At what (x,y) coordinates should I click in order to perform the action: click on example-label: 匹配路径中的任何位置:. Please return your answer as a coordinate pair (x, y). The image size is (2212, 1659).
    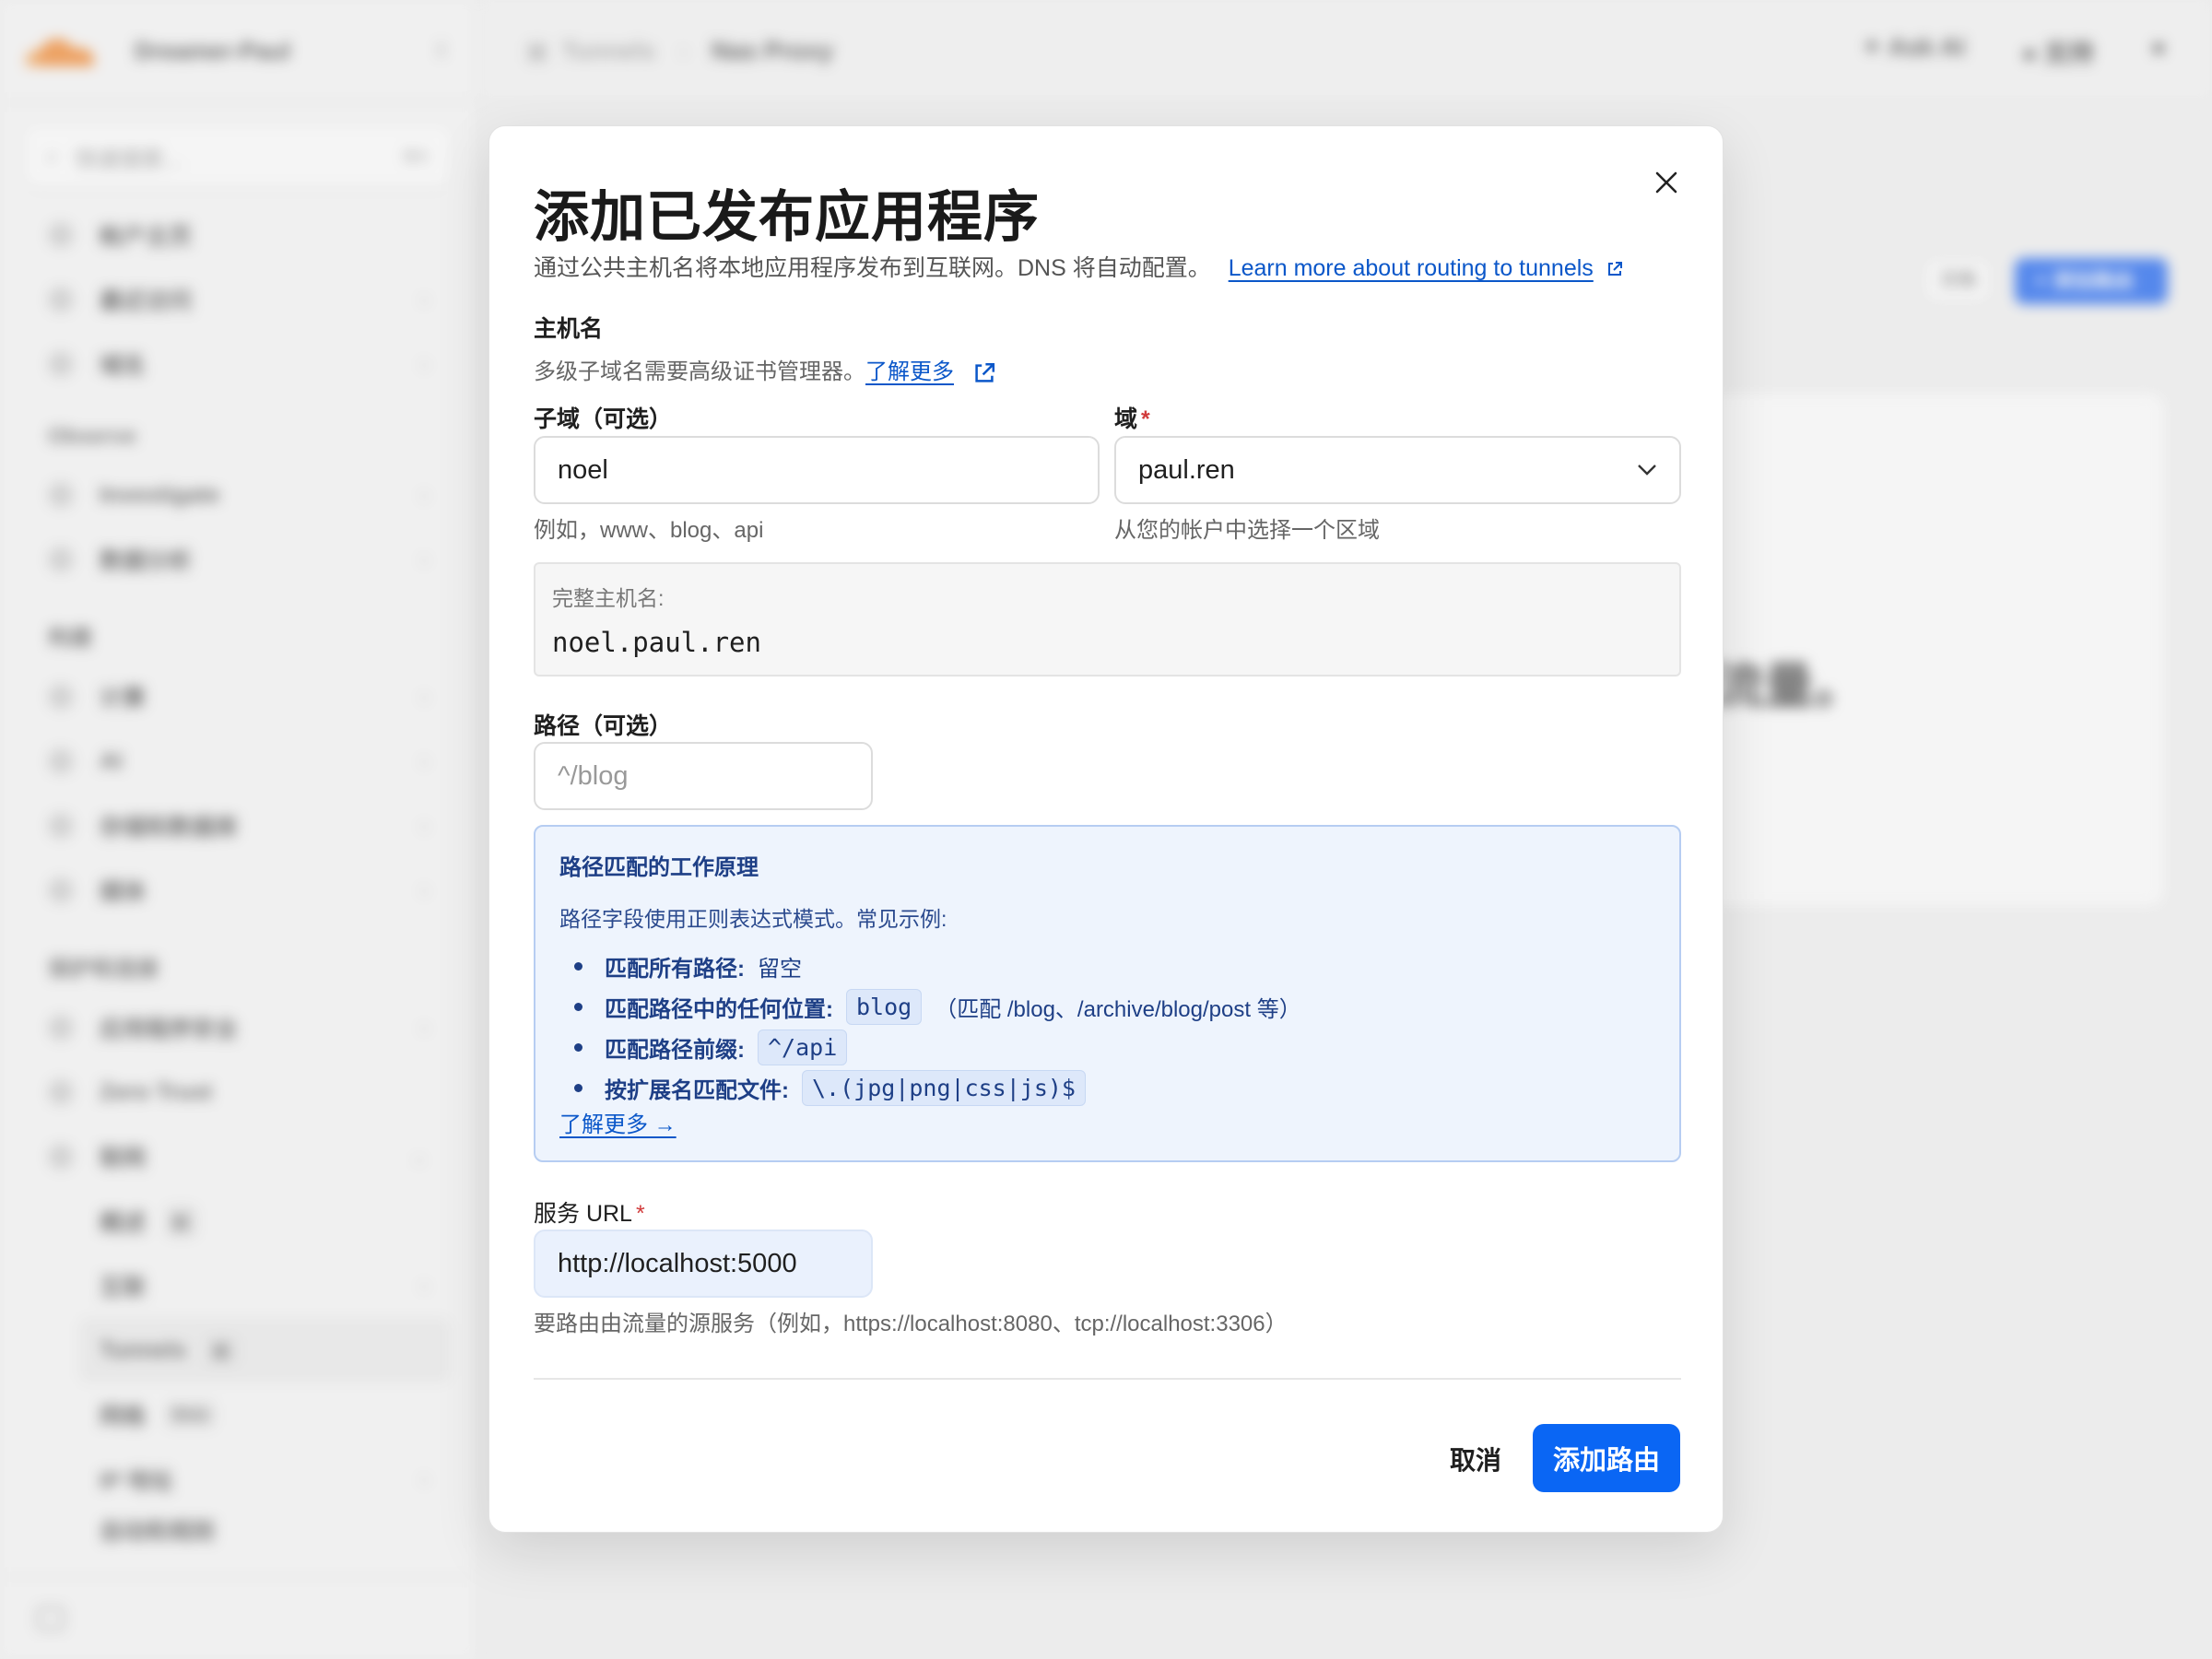
    Looking at the image, I should click on (719, 1009).